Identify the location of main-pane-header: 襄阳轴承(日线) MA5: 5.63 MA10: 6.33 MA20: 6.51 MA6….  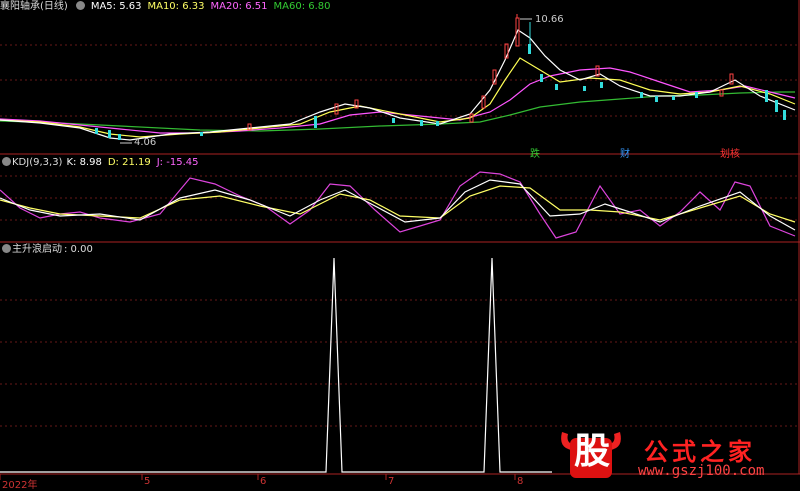
(168, 7).